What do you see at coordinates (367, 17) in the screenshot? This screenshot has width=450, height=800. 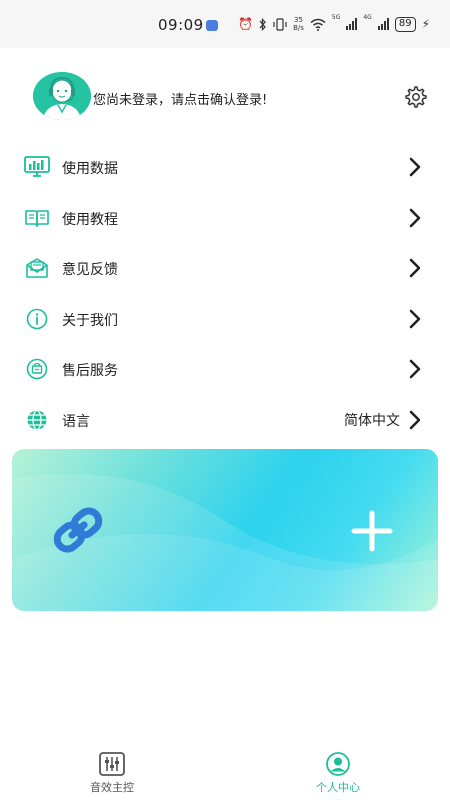 I see `network-4g-label: 4G` at bounding box center [367, 17].